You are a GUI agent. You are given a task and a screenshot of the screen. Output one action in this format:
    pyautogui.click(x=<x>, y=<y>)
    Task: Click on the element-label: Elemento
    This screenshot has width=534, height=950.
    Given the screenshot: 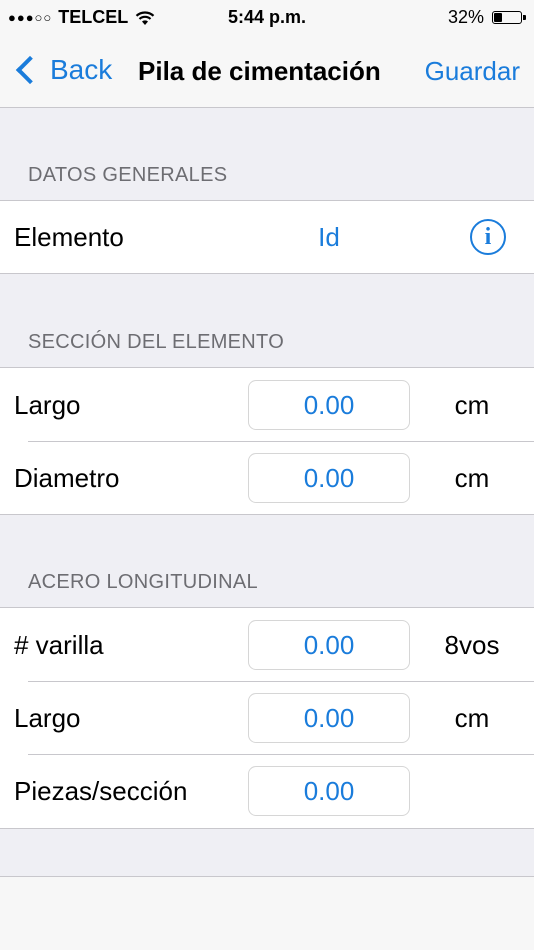 What is the action you would take?
    pyautogui.click(x=69, y=237)
    